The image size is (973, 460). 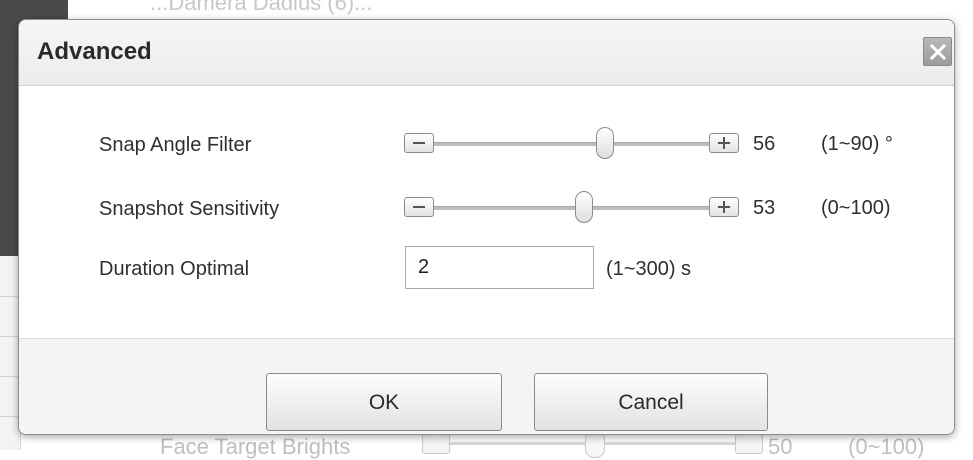 I want to click on cancel-button: Cancel, so click(x=651, y=402).